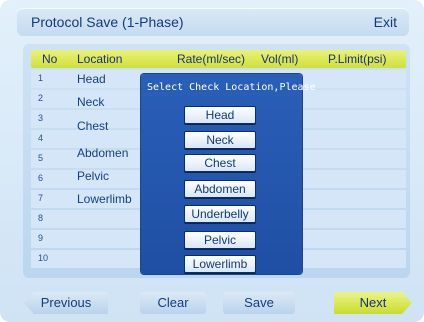 The image size is (424, 322). What do you see at coordinates (220, 240) in the screenshot?
I see `option-pelvic-button: Pelvic` at bounding box center [220, 240].